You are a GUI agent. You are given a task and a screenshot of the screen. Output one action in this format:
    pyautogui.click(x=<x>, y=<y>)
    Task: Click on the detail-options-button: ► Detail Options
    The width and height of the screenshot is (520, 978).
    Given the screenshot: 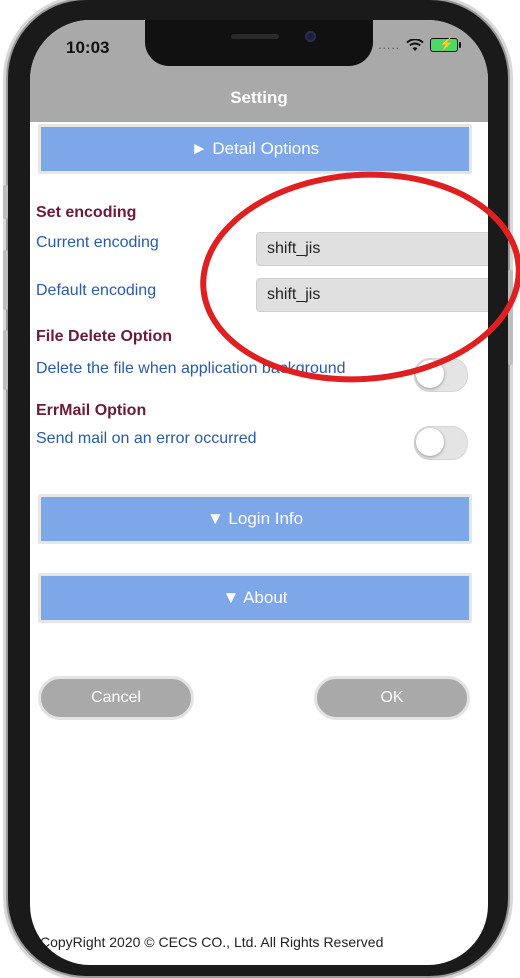 What is the action you would take?
    pyautogui.click(x=255, y=149)
    